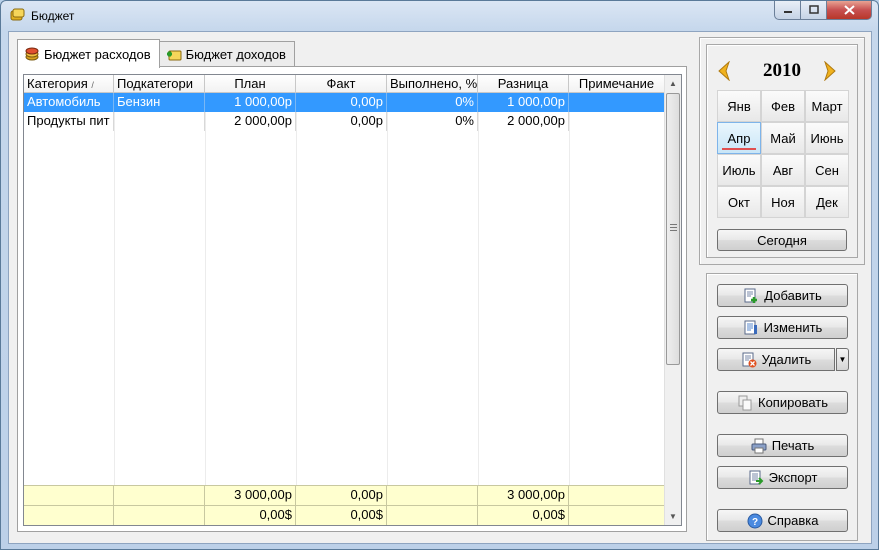 This screenshot has width=879, height=550. I want to click on help-icon: ?, so click(754, 520).